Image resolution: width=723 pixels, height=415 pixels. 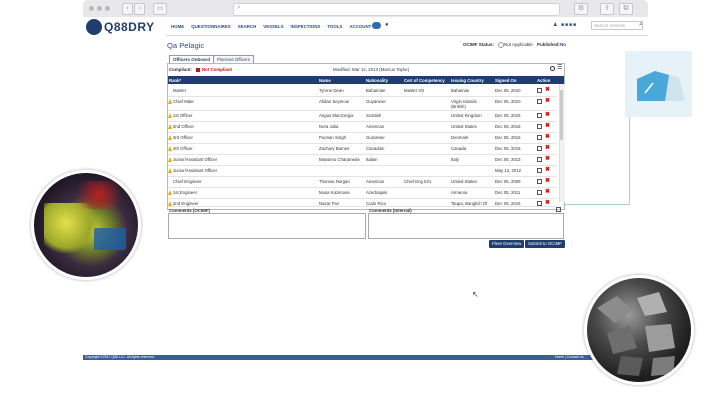 I want to click on settings-icon: ⚙, so click(x=581, y=9).